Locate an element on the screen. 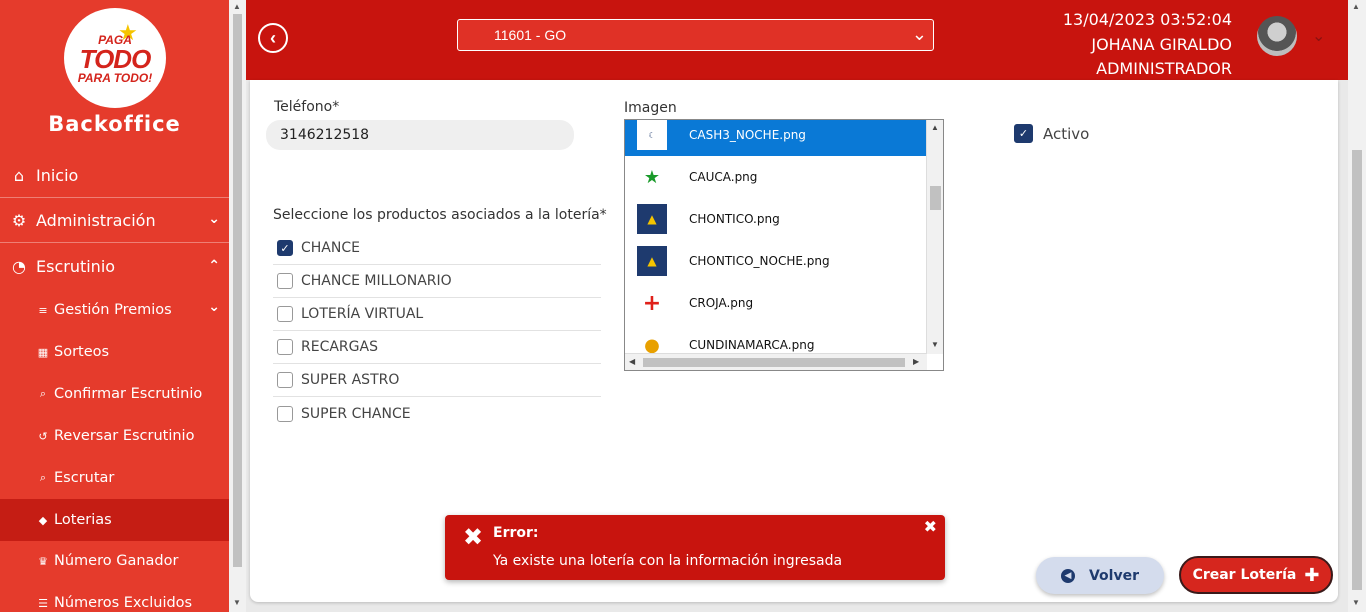 The image size is (1366, 612). sidebar-subitem-label: Número Ganador is located at coordinates (116, 561).